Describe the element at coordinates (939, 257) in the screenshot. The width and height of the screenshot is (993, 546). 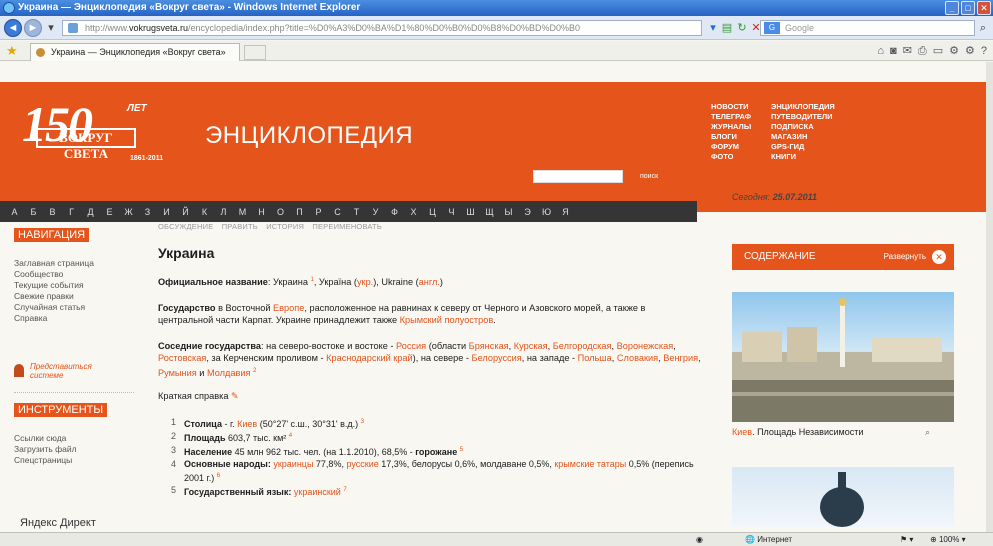
I see `close-icon: ✕` at that location.